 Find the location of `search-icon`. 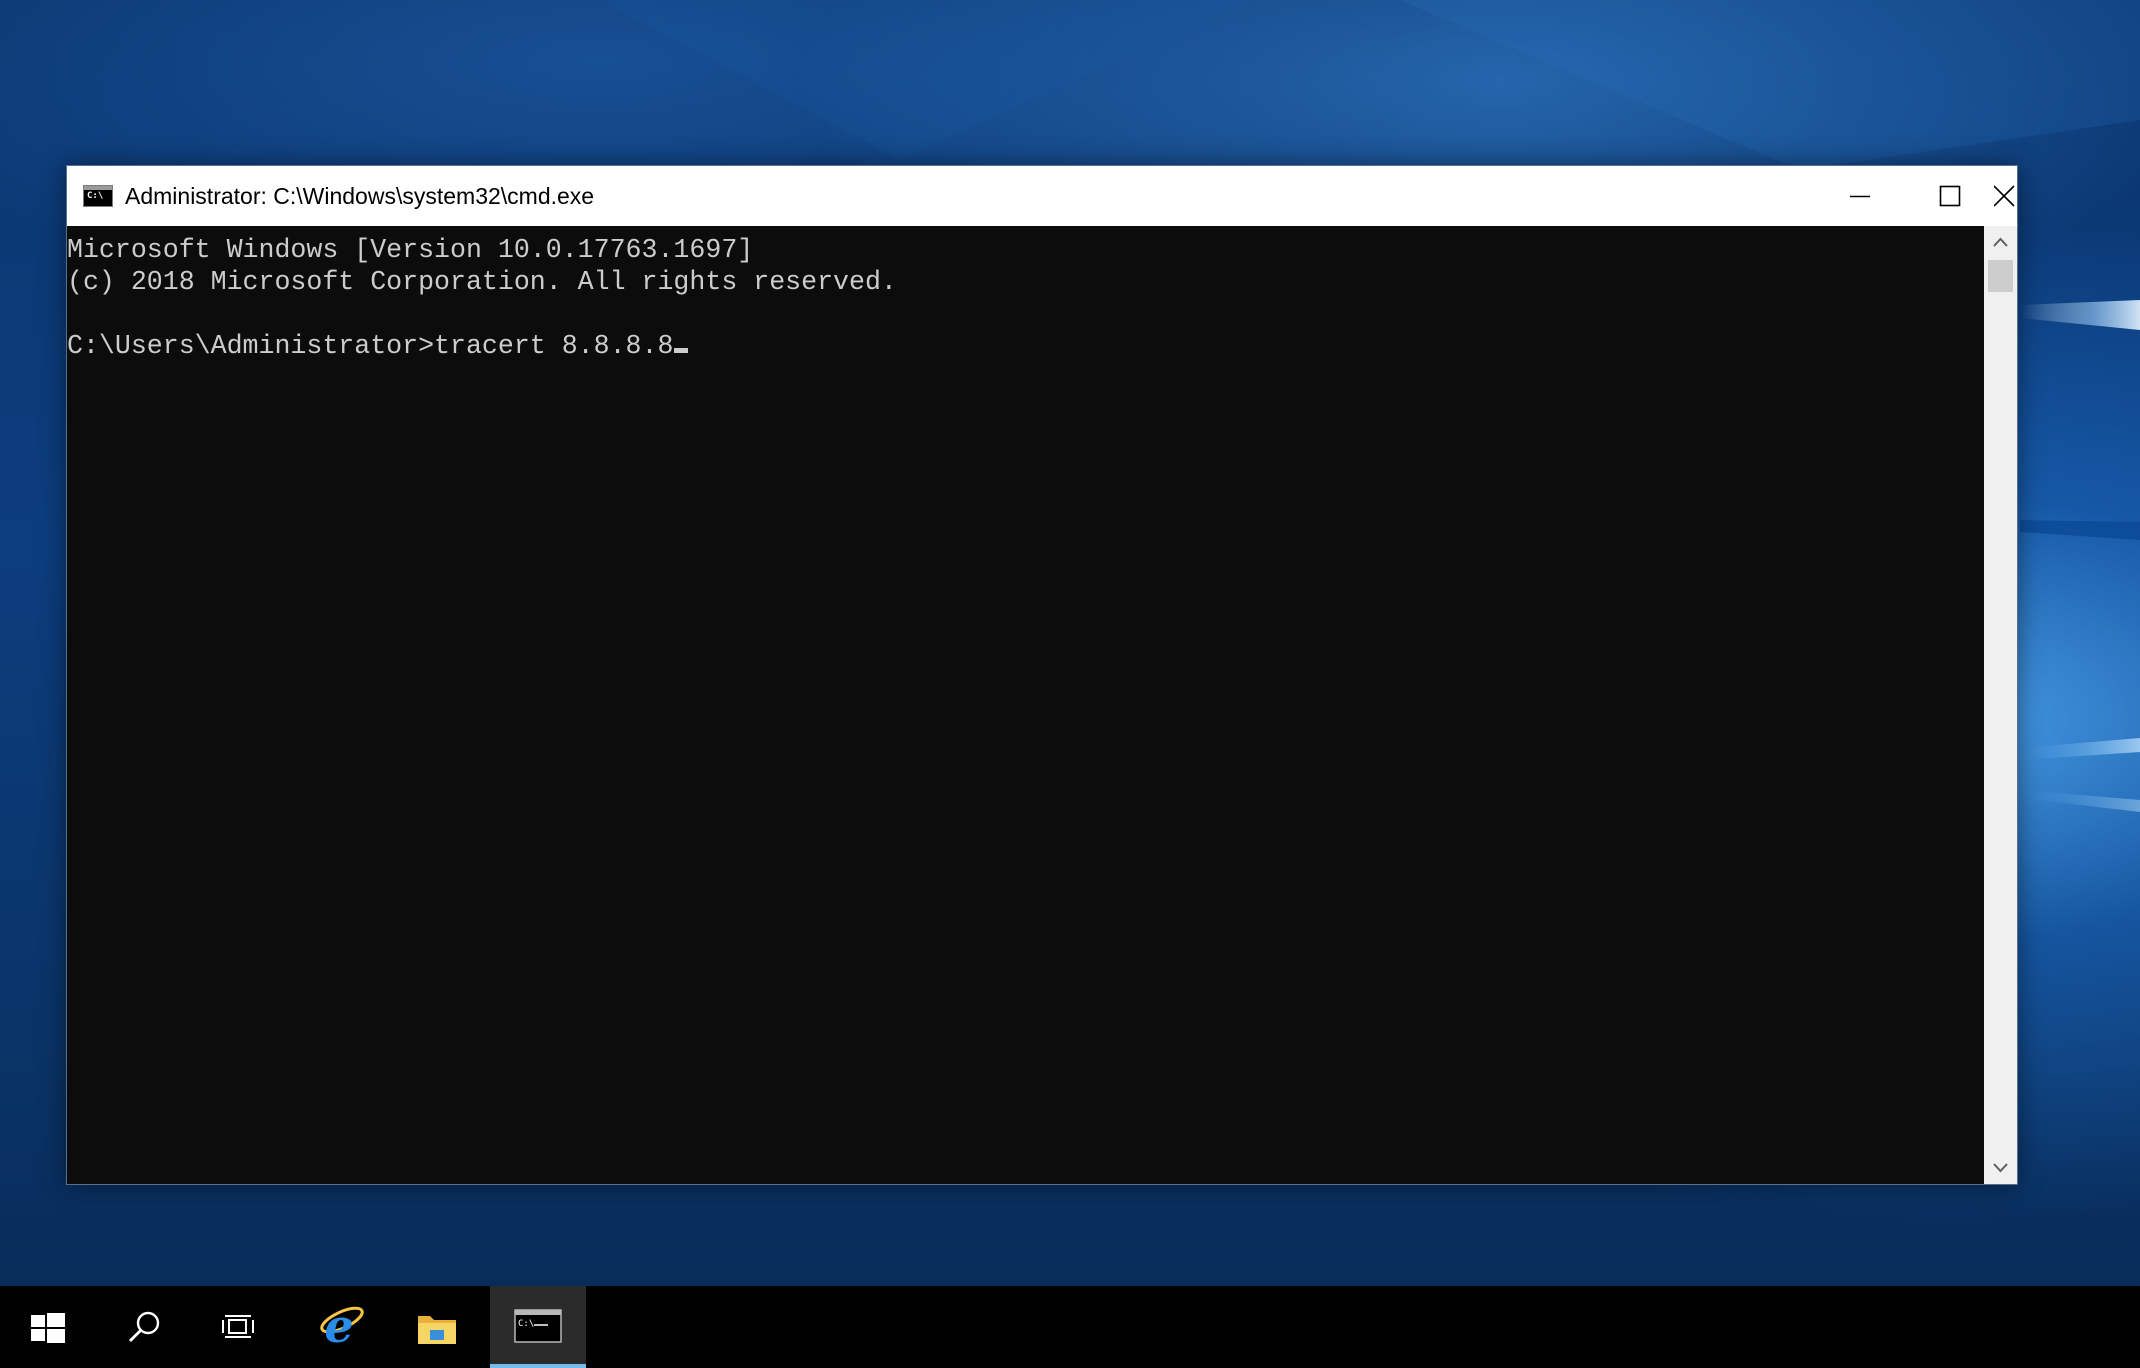

search-icon is located at coordinates (144, 1326).